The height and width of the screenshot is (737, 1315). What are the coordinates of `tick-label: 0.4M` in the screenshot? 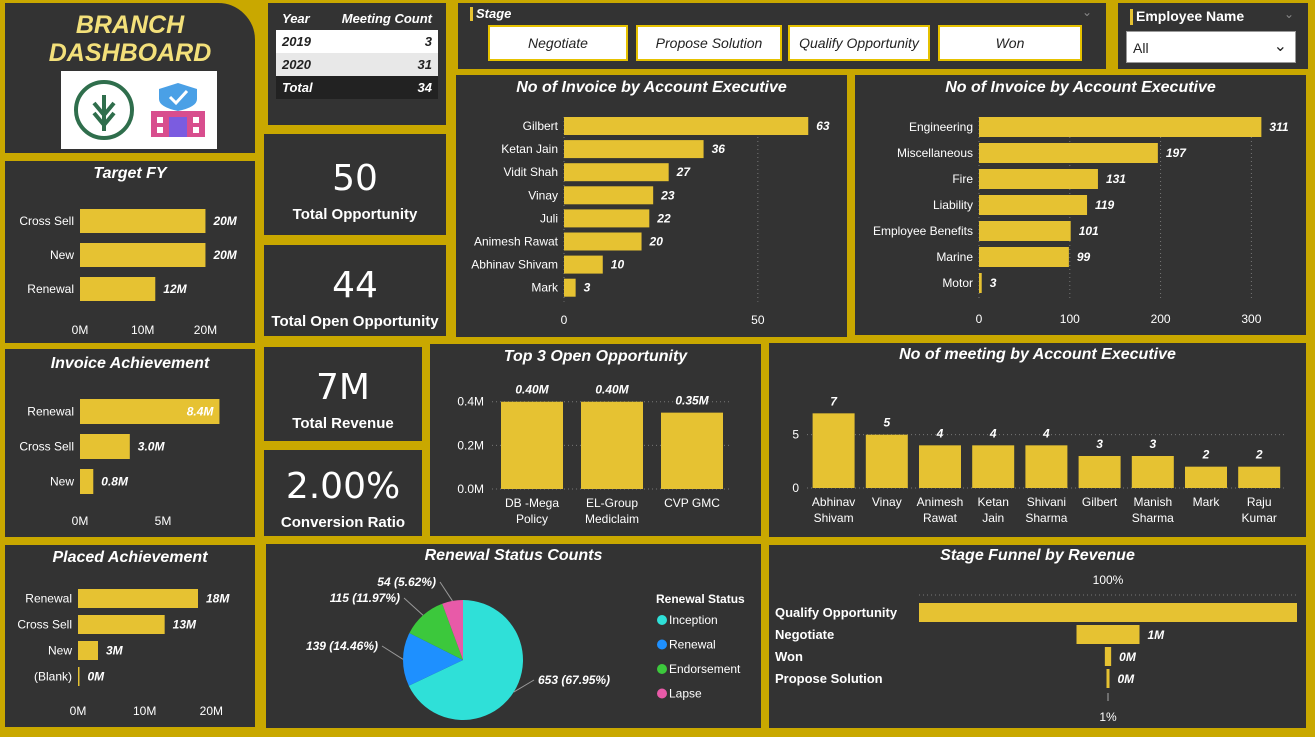 It's located at (470, 402).